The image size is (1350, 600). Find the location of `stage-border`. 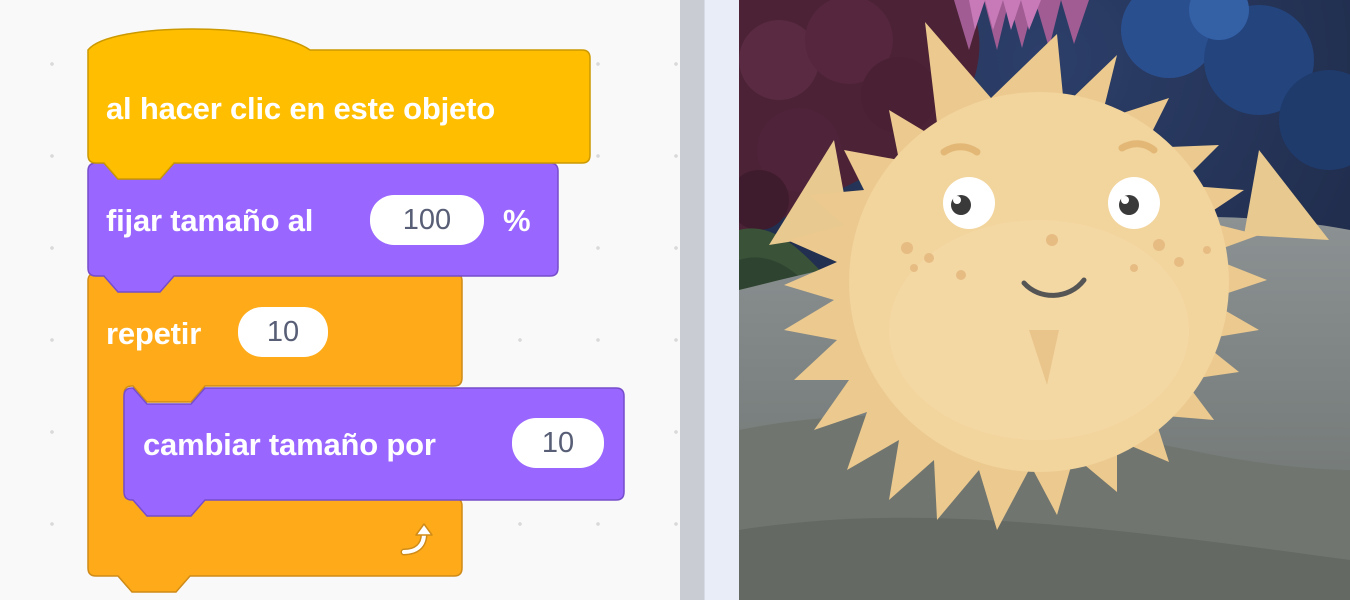

stage-border is located at coordinates (721, 300).